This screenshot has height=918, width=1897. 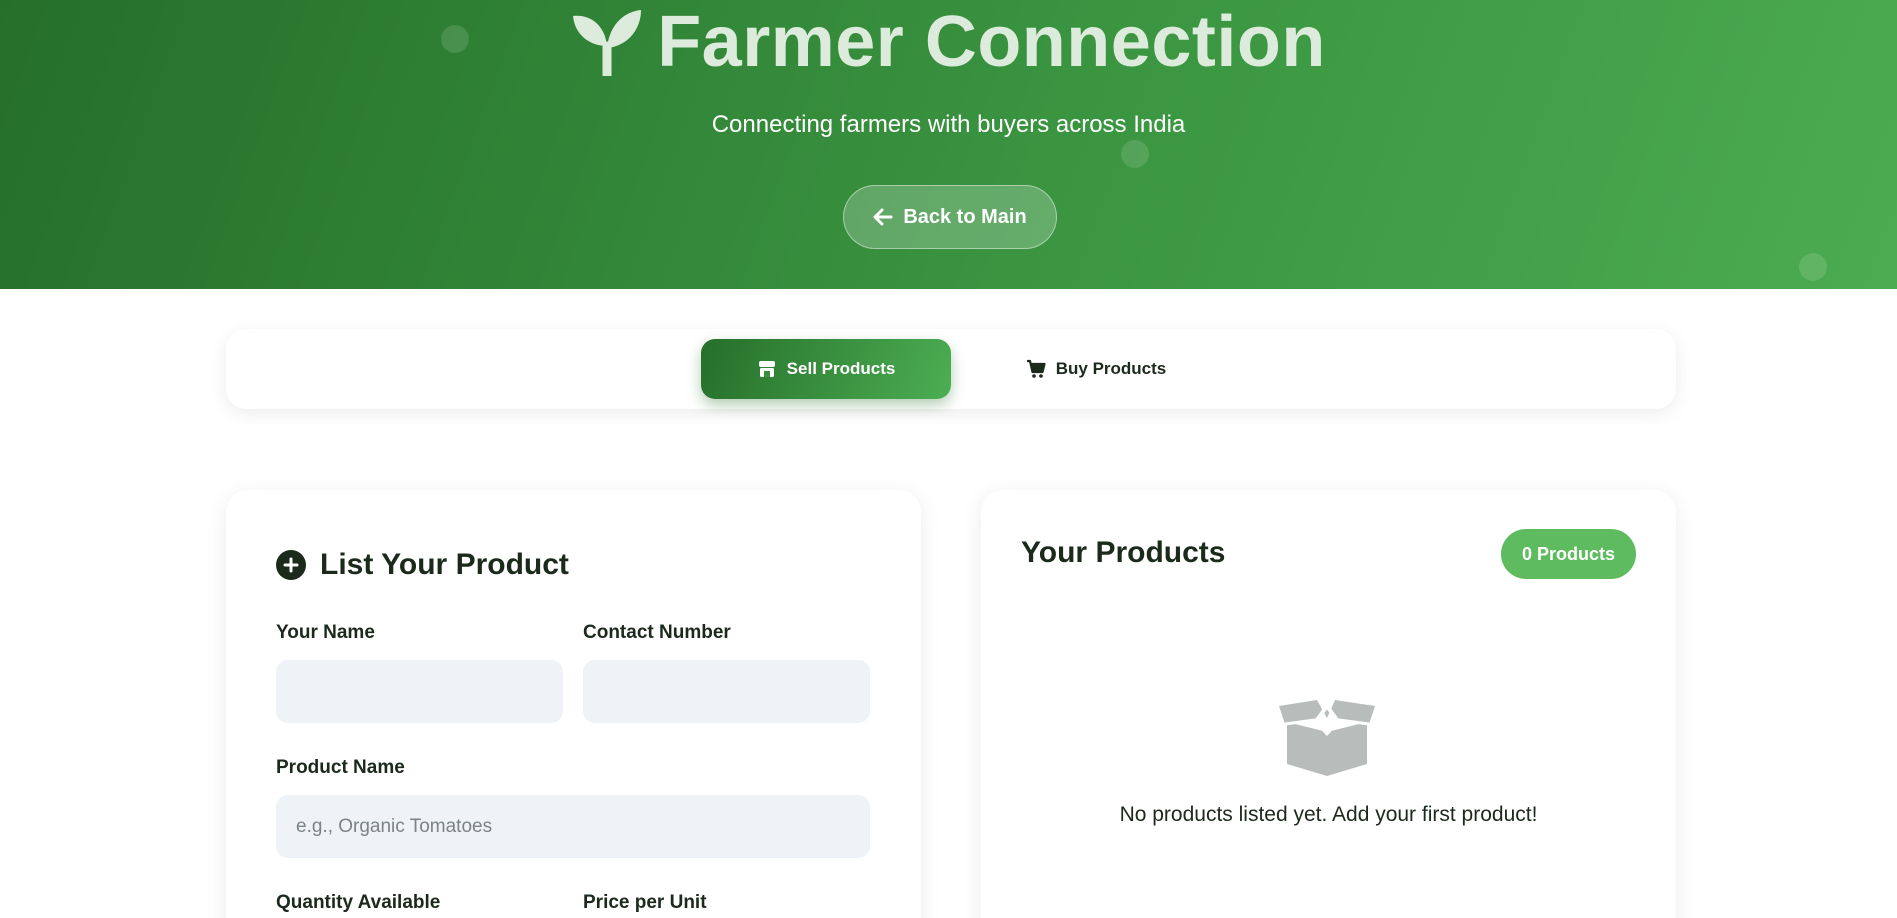 I want to click on contact-number-label: Contact Number, so click(x=657, y=632).